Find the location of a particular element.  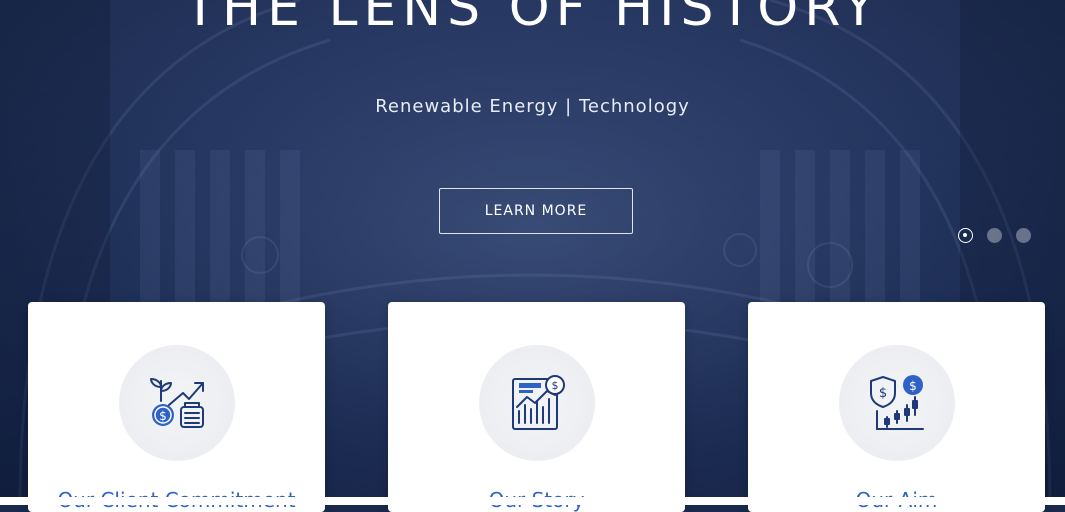

card-icon-circle: $ $ is located at coordinates (897, 403).